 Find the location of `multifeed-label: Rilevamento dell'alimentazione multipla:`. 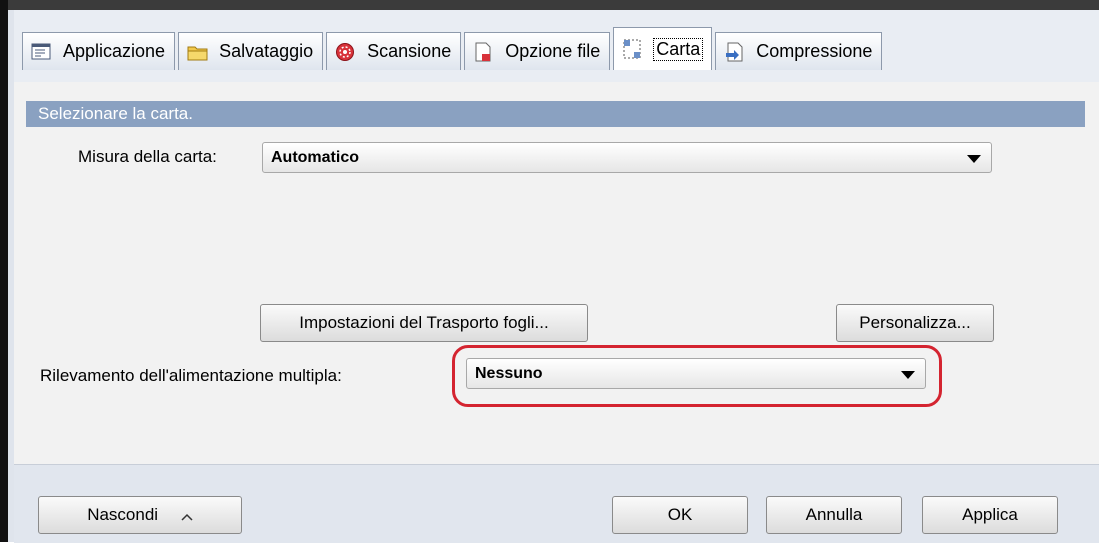

multifeed-label: Rilevamento dell'alimentazione multipla: is located at coordinates (191, 375).